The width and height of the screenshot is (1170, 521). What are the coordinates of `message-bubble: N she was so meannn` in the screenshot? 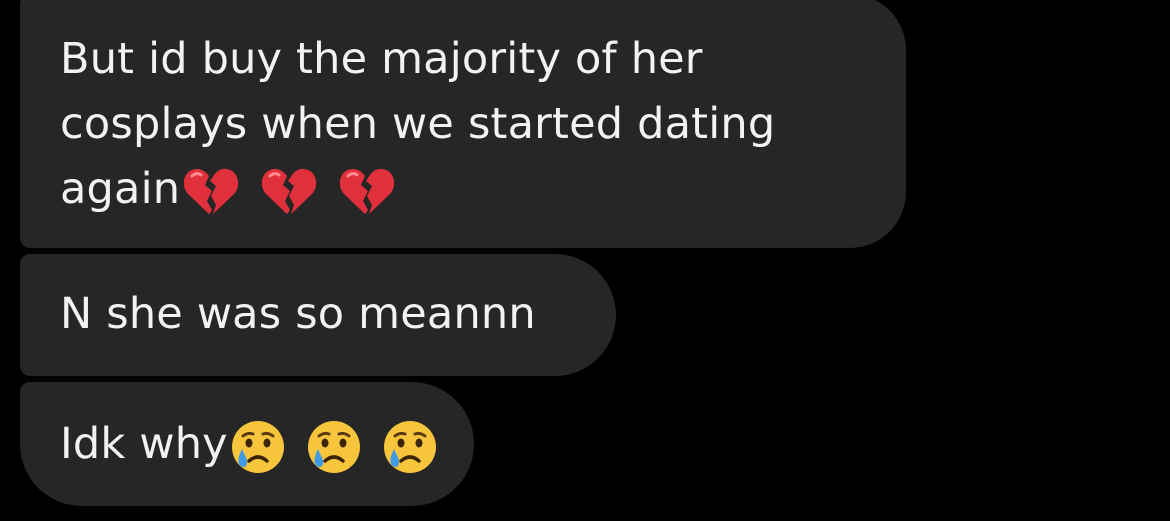 It's located at (318, 315).